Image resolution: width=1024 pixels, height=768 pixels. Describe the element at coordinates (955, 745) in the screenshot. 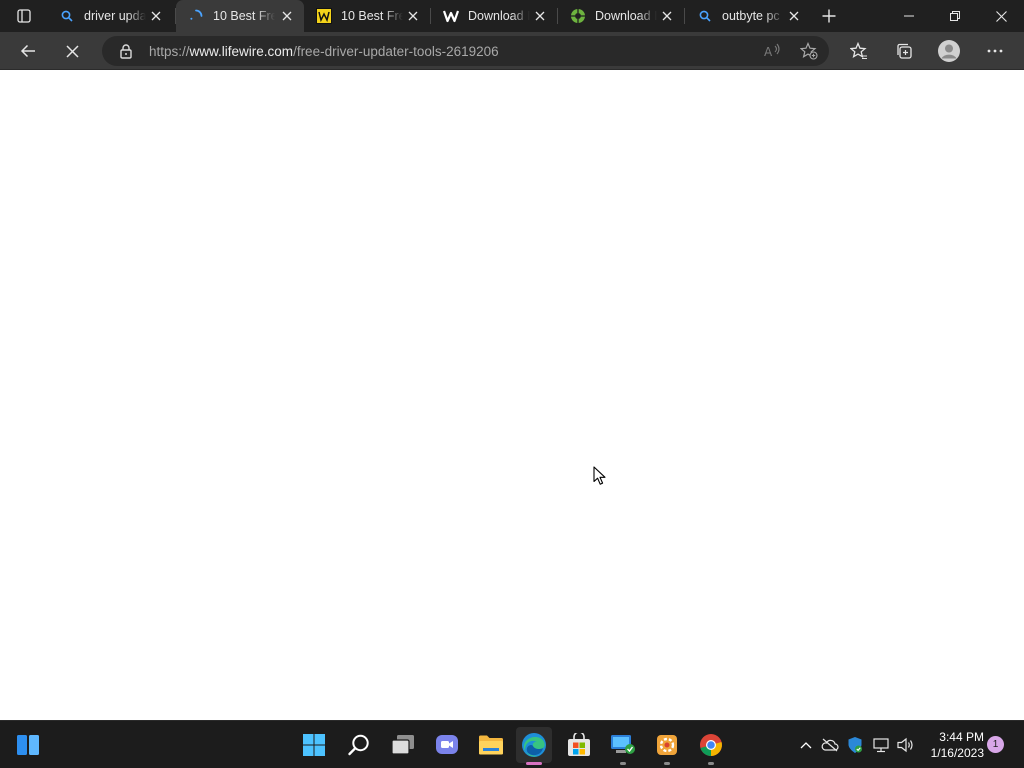

I see `clock-button: 3:44 PM 1/16/2023` at that location.